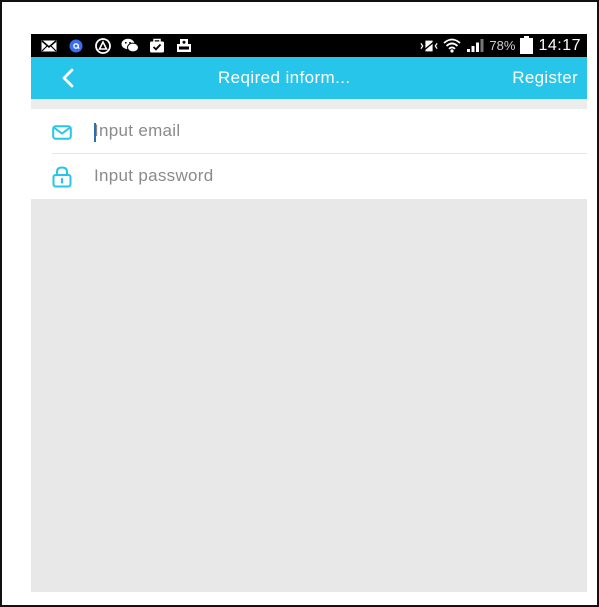 The width and height of the screenshot is (599, 607). I want to click on back-button, so click(68, 78).